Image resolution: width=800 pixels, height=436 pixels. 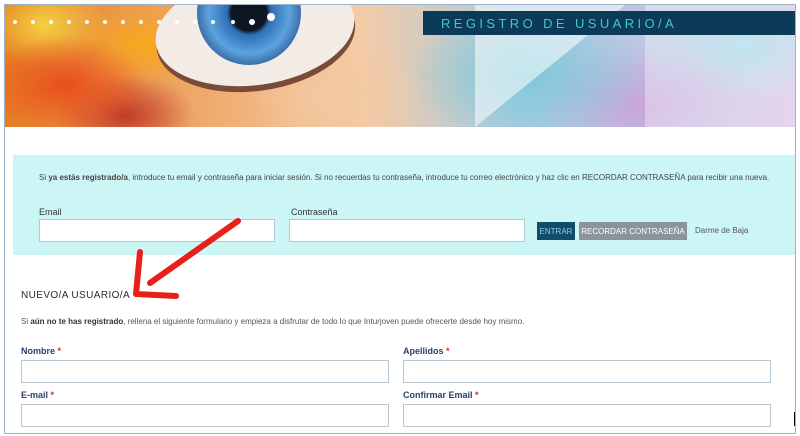 I want to click on apellidos-input, so click(x=587, y=371).